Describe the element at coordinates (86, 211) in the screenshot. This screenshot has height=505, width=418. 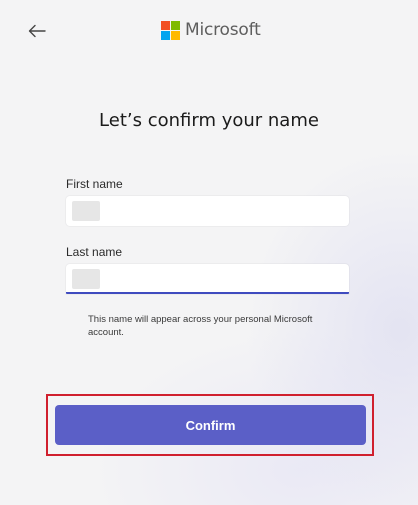
I see `first-name-value` at that location.